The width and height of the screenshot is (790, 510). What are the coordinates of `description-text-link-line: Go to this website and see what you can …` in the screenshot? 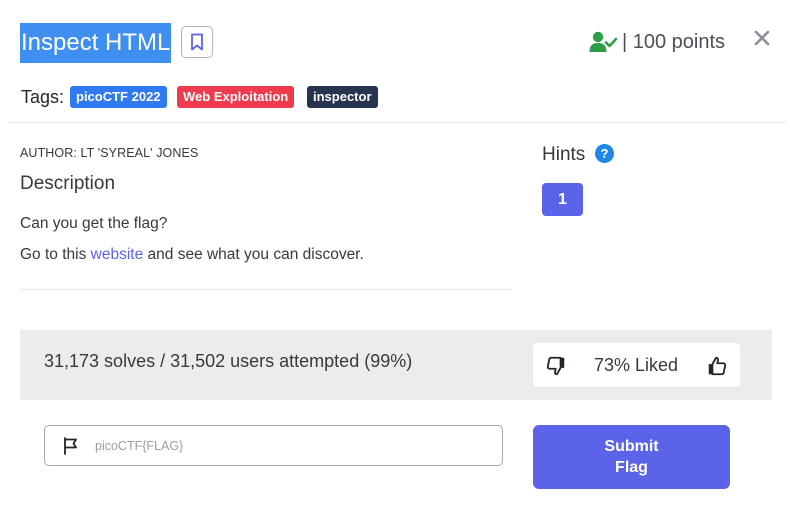 It's located at (192, 255).